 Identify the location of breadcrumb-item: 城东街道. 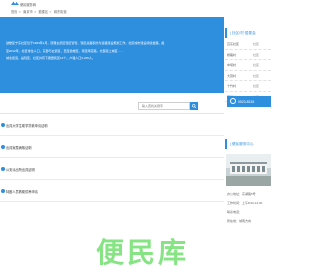
(60, 12).